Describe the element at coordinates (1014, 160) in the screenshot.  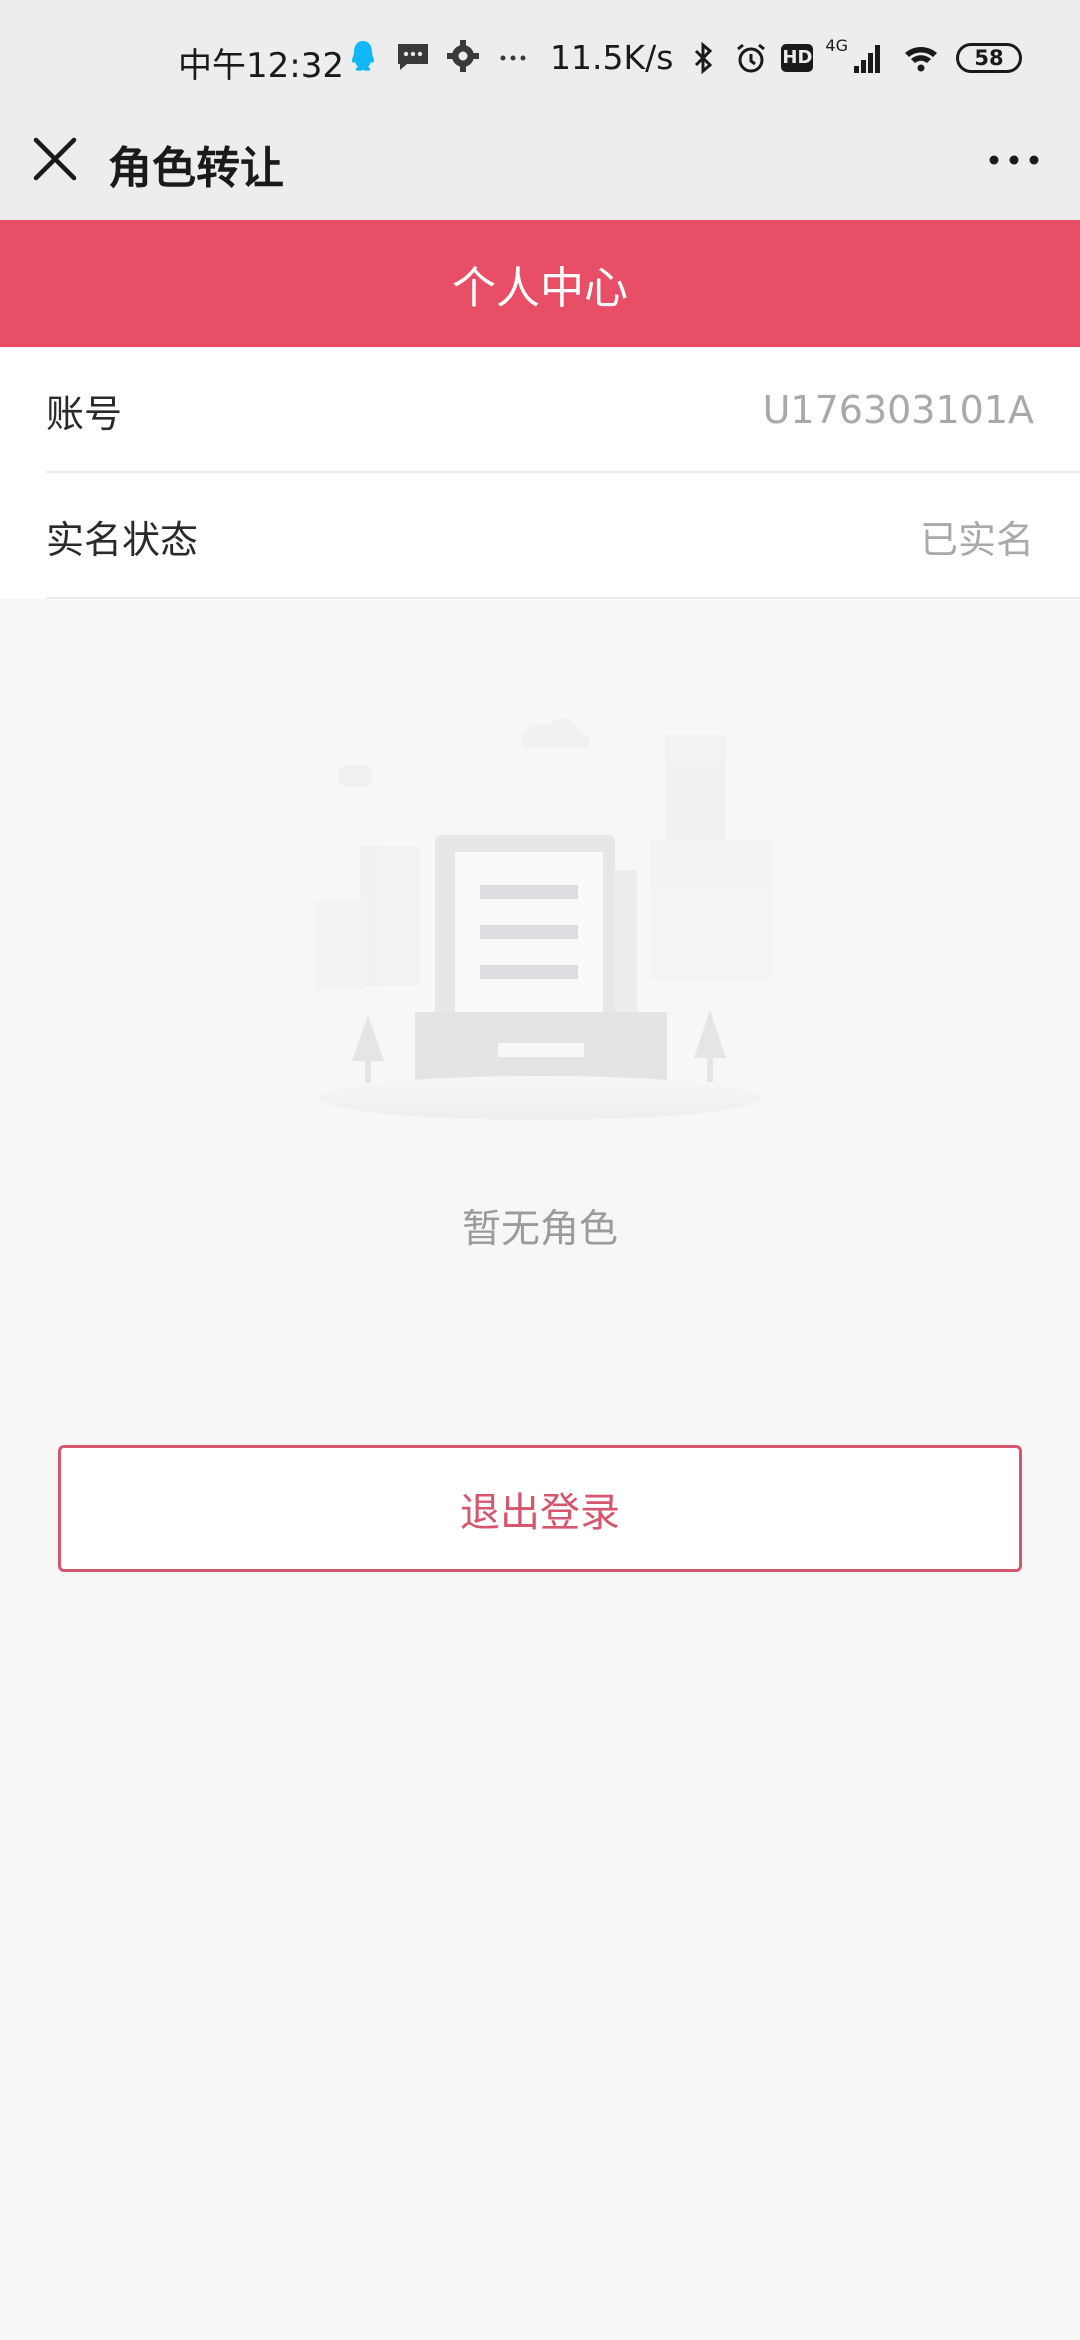
I see `more-options-icon` at that location.